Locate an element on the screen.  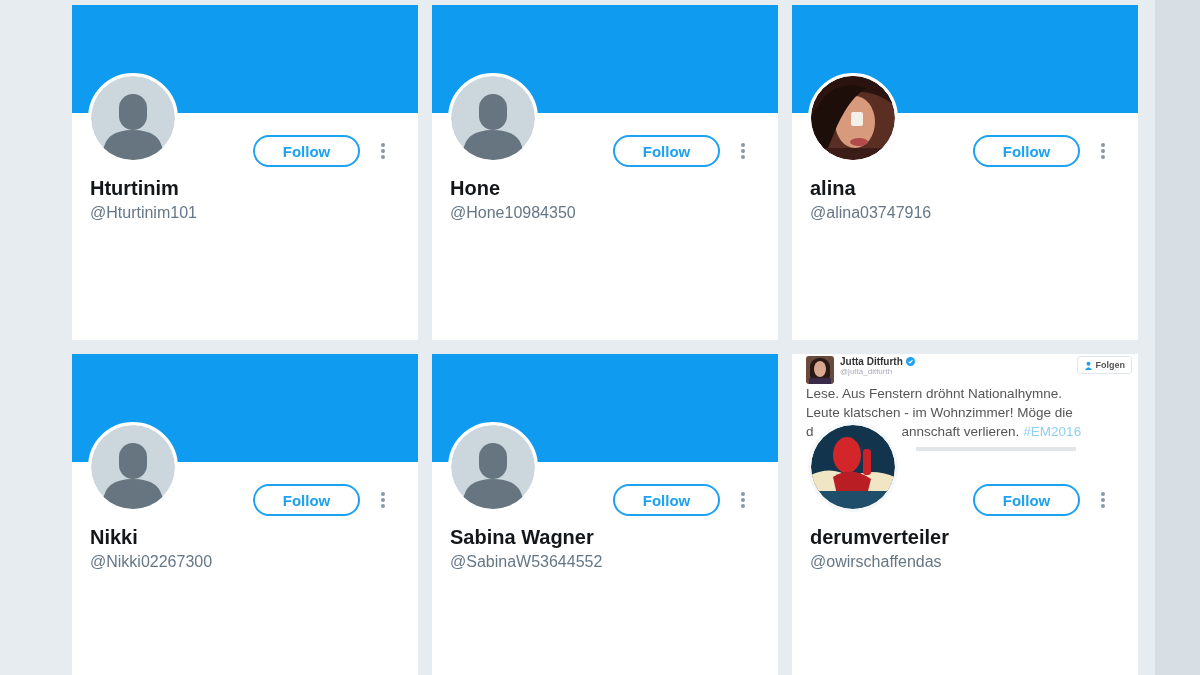
username: @Hone10984350 is located at coordinates (513, 213).